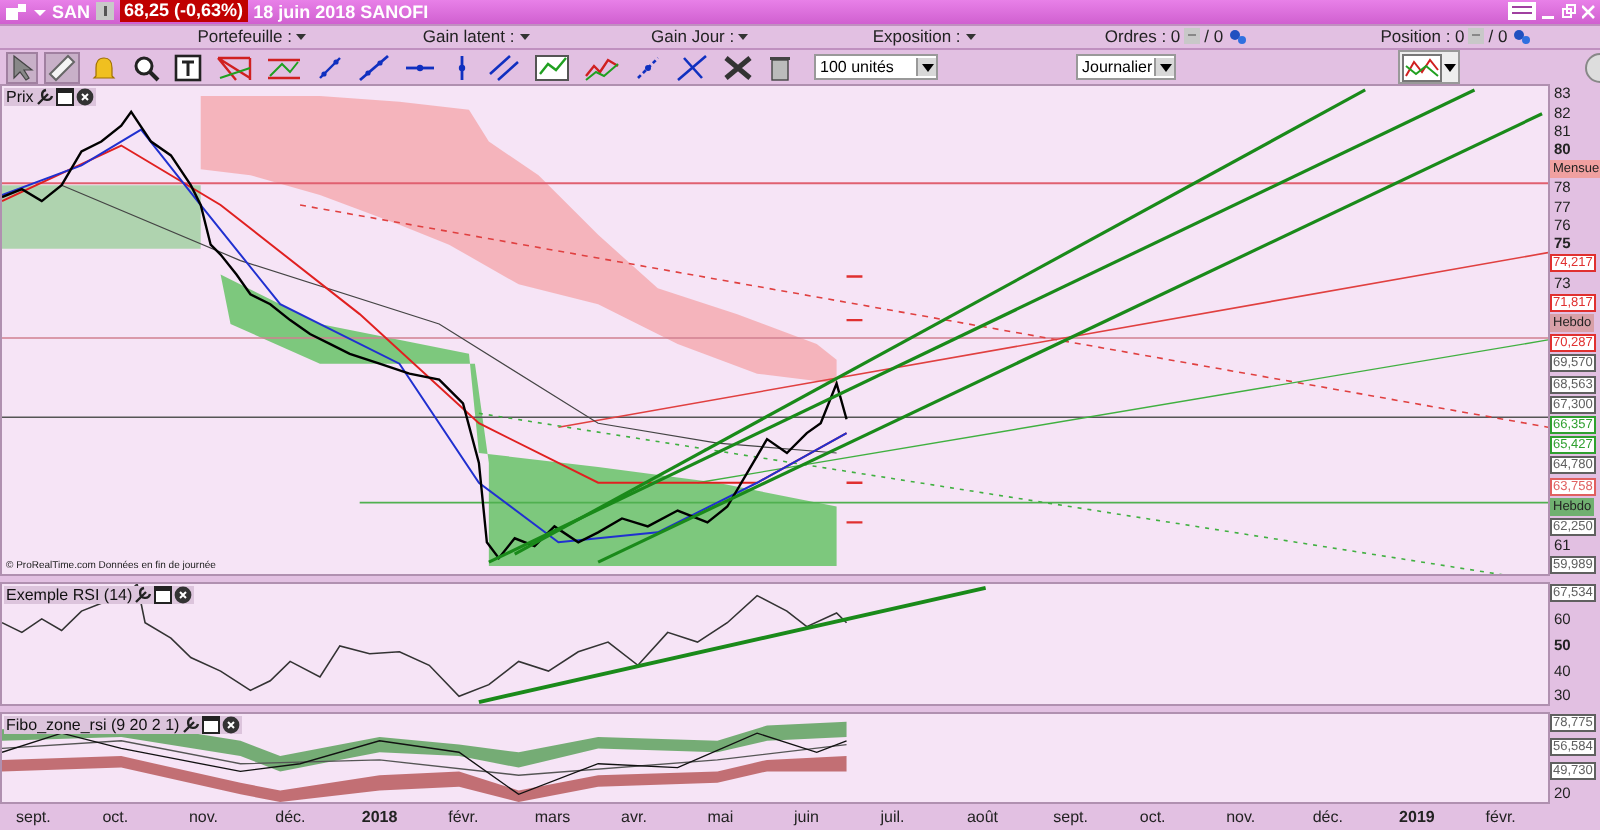  I want to click on summary-dropdown: Gain latent :, so click(476, 36).